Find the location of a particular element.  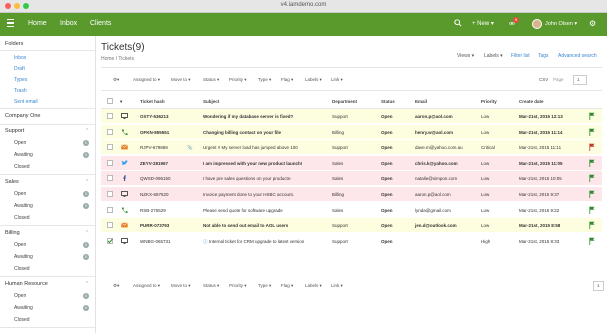

group-2-title: Billing is located at coordinates (12, 233).